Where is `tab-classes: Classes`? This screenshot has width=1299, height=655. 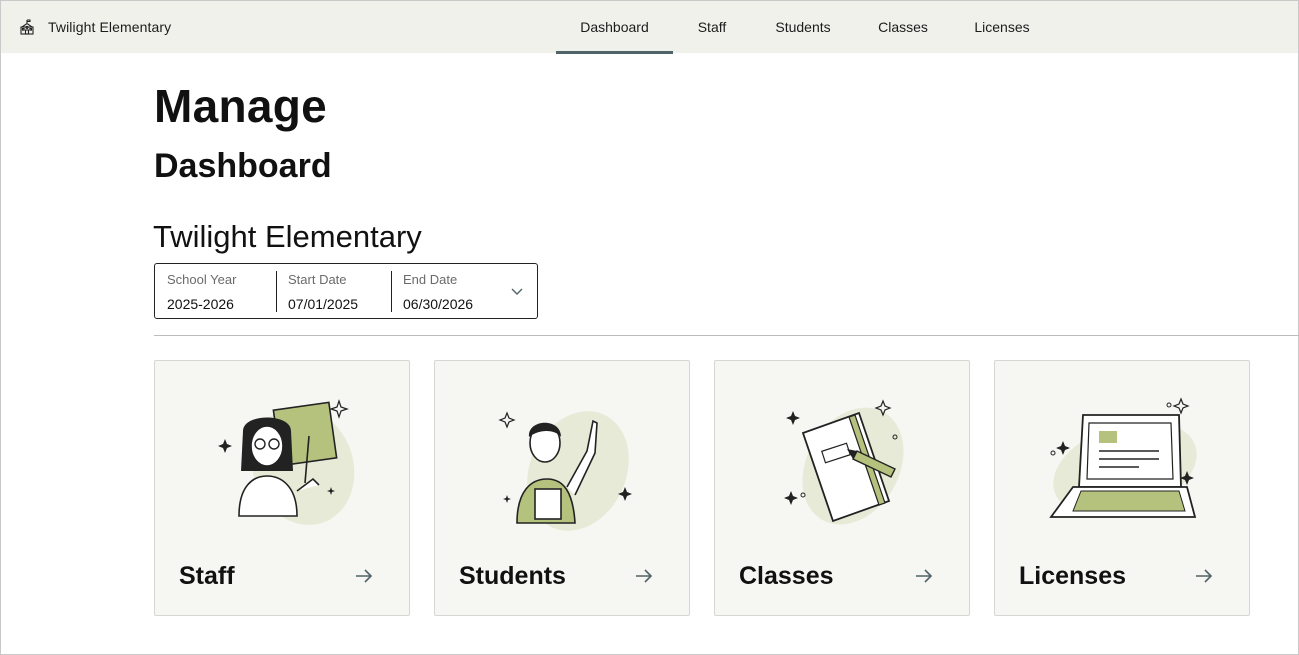
tab-classes: Classes is located at coordinates (903, 27).